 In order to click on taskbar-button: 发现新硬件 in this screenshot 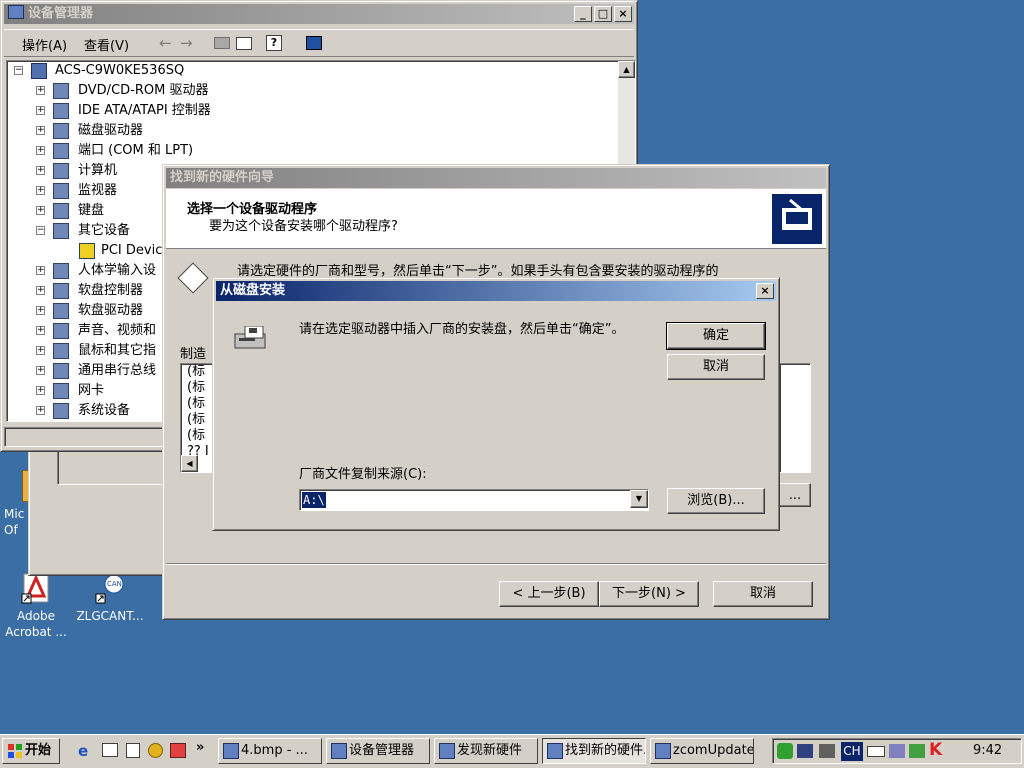, I will do `click(486, 751)`.